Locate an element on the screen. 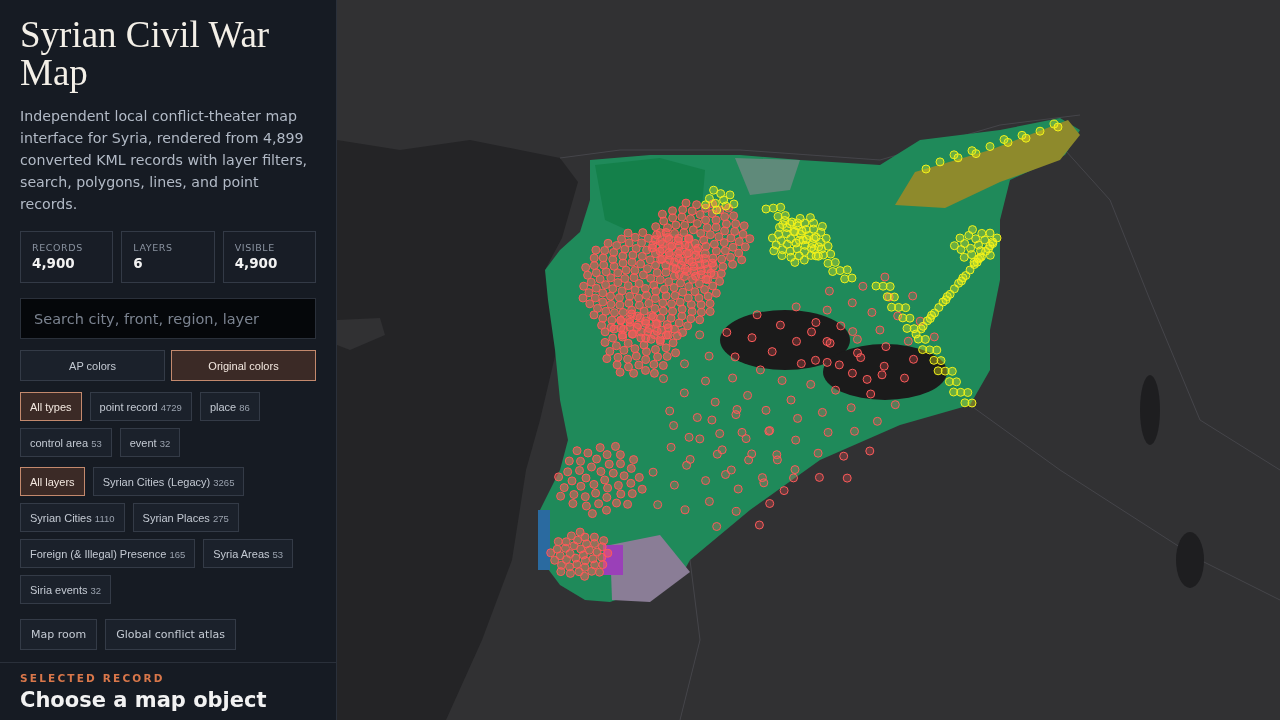 The height and width of the screenshot is (720, 1280). color-mode-button: AP colors is located at coordinates (92, 365).